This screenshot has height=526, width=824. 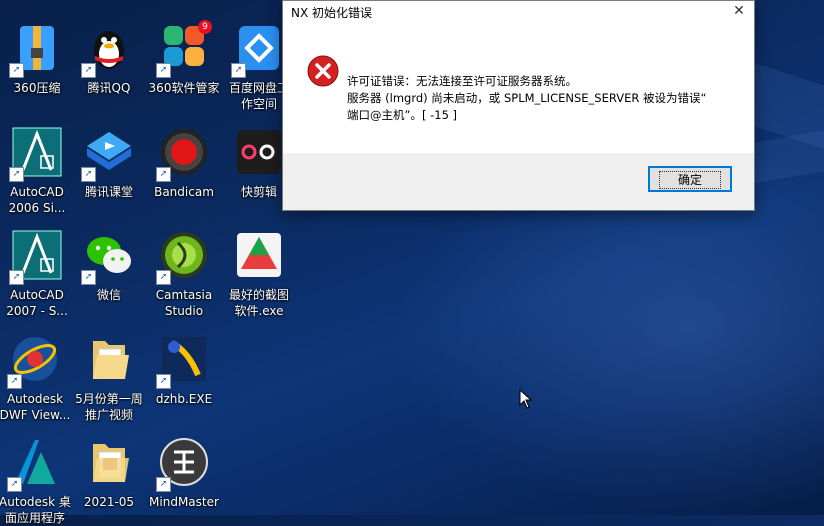 What do you see at coordinates (184, 49) in the screenshot?
I see `software-manager-icon: 9 ➚` at bounding box center [184, 49].